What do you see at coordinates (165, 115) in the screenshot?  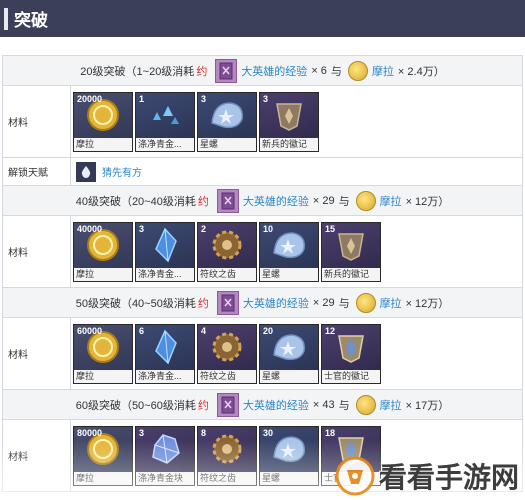 I see `crystal-shards-icon` at bounding box center [165, 115].